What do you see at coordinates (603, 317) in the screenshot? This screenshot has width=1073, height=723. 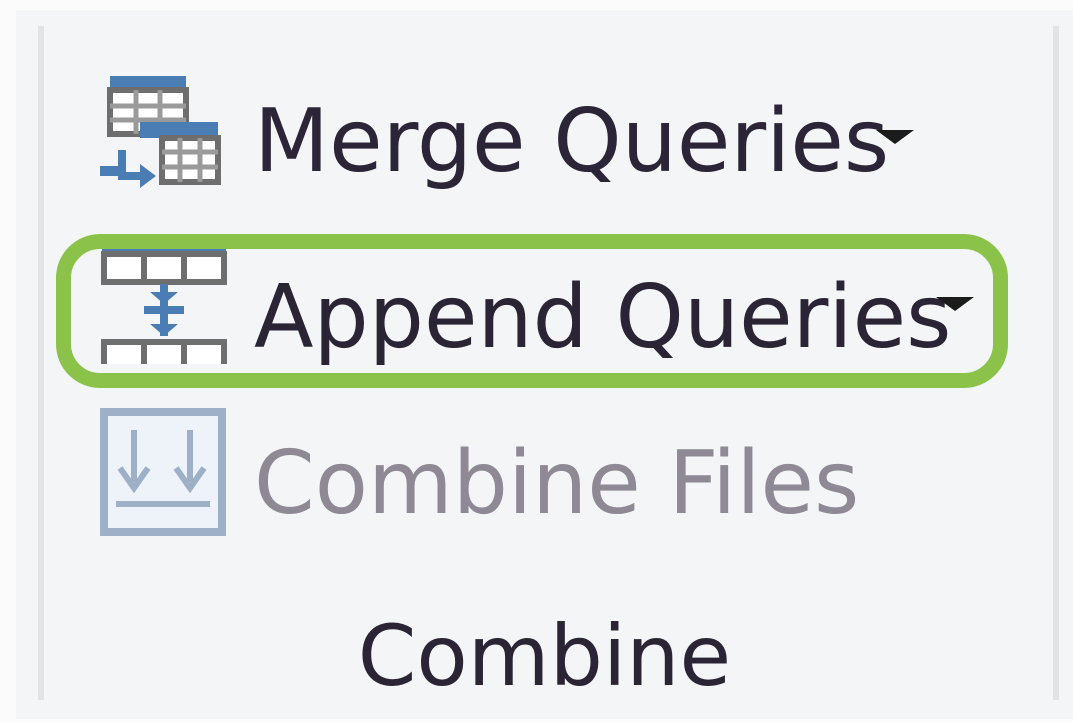 I see `append-queries-label: Append Queries` at bounding box center [603, 317].